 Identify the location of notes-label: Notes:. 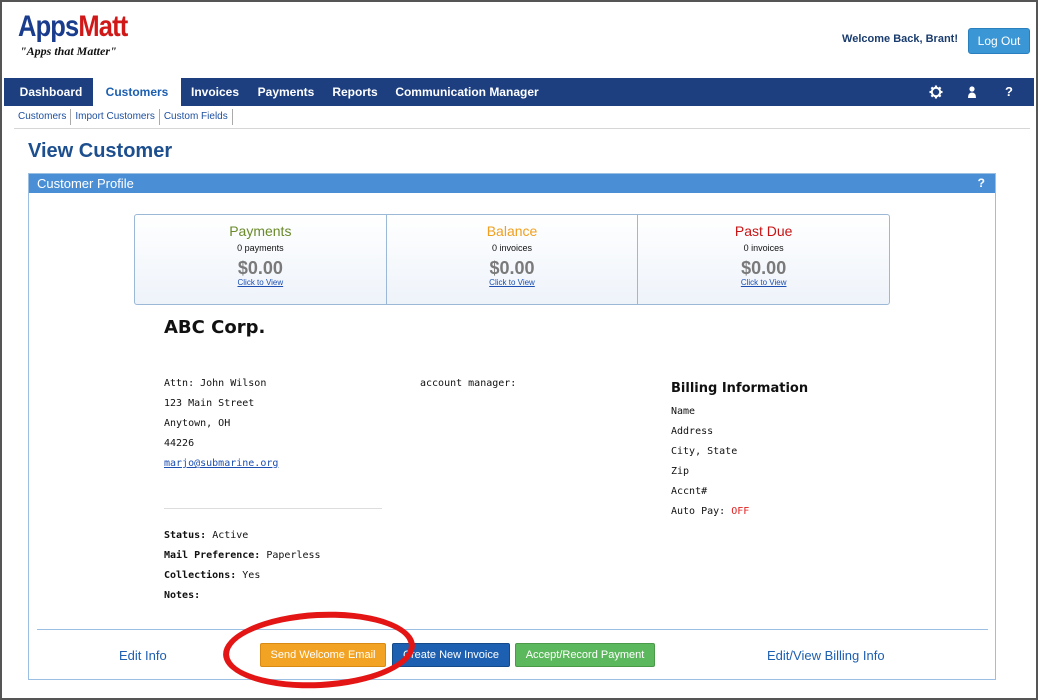
(182, 595).